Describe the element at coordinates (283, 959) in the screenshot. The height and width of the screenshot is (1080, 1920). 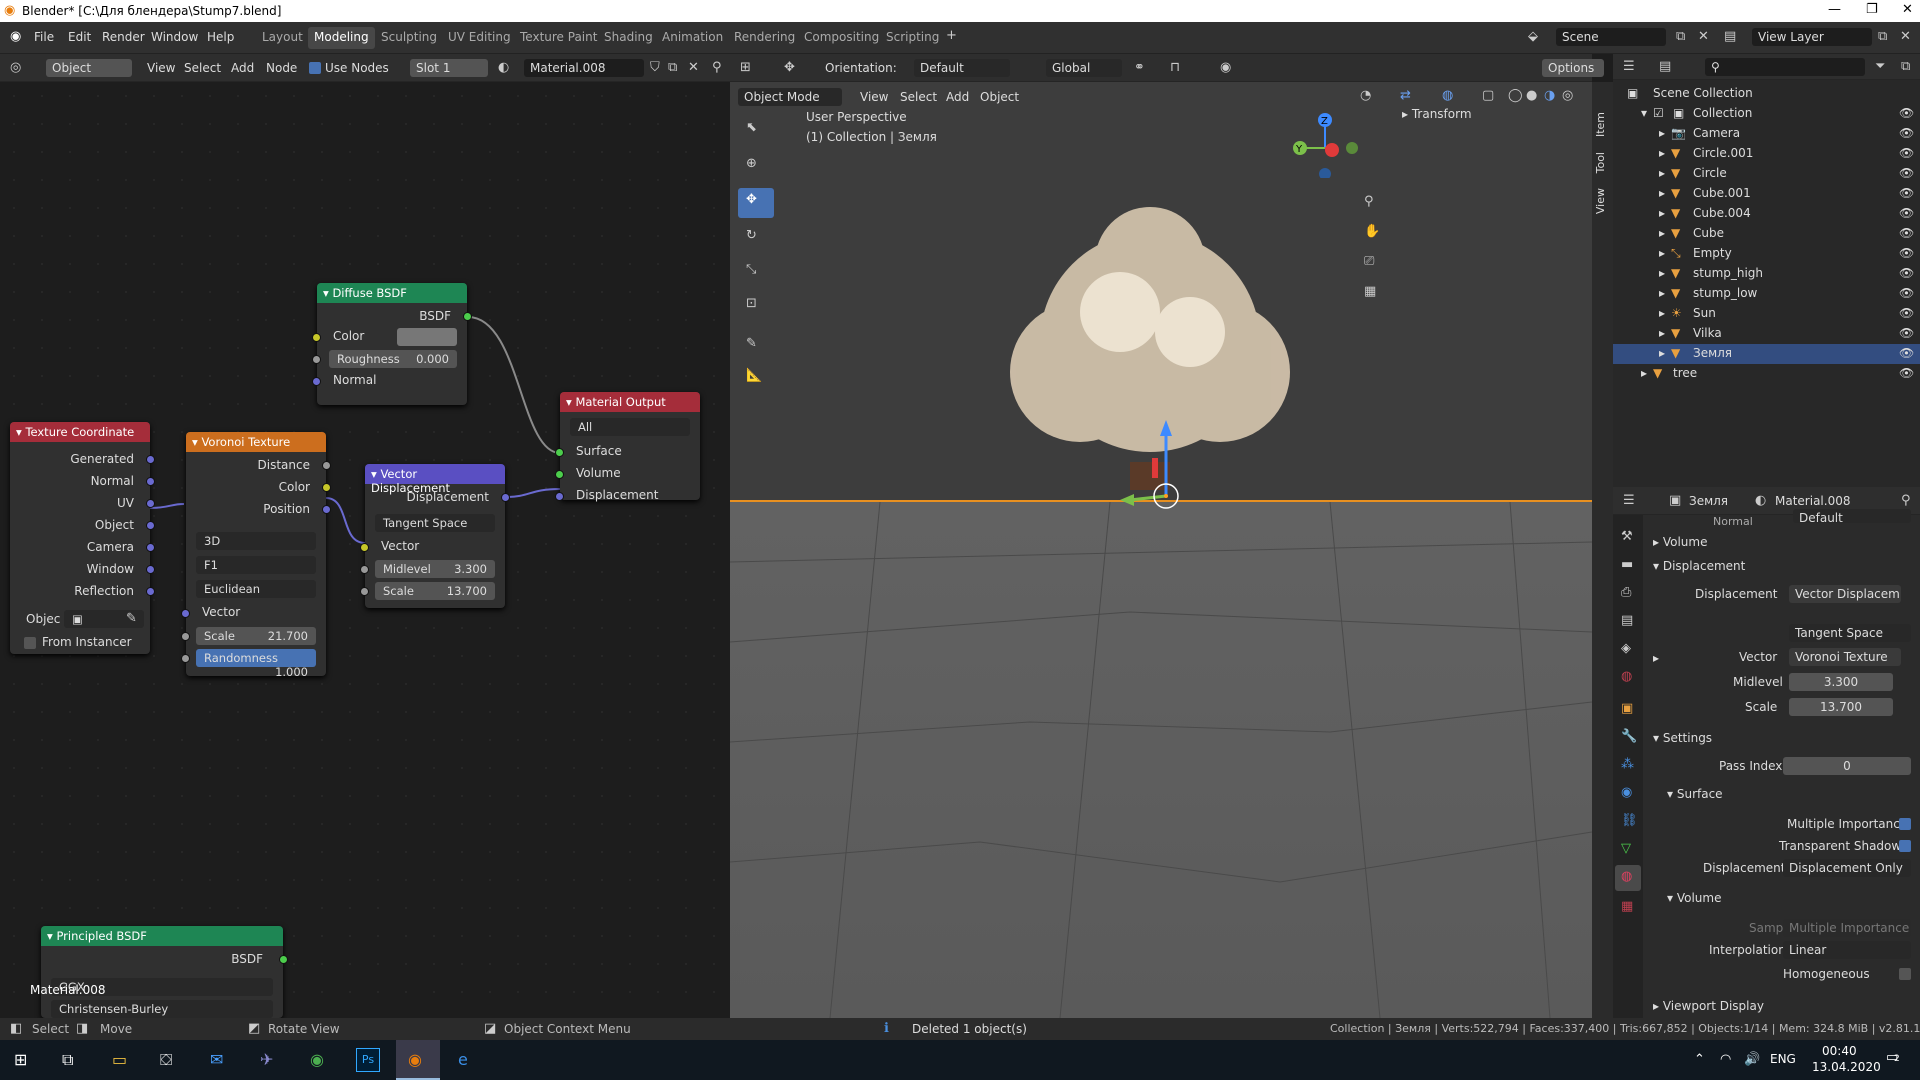
I see `principled-output-socket` at that location.